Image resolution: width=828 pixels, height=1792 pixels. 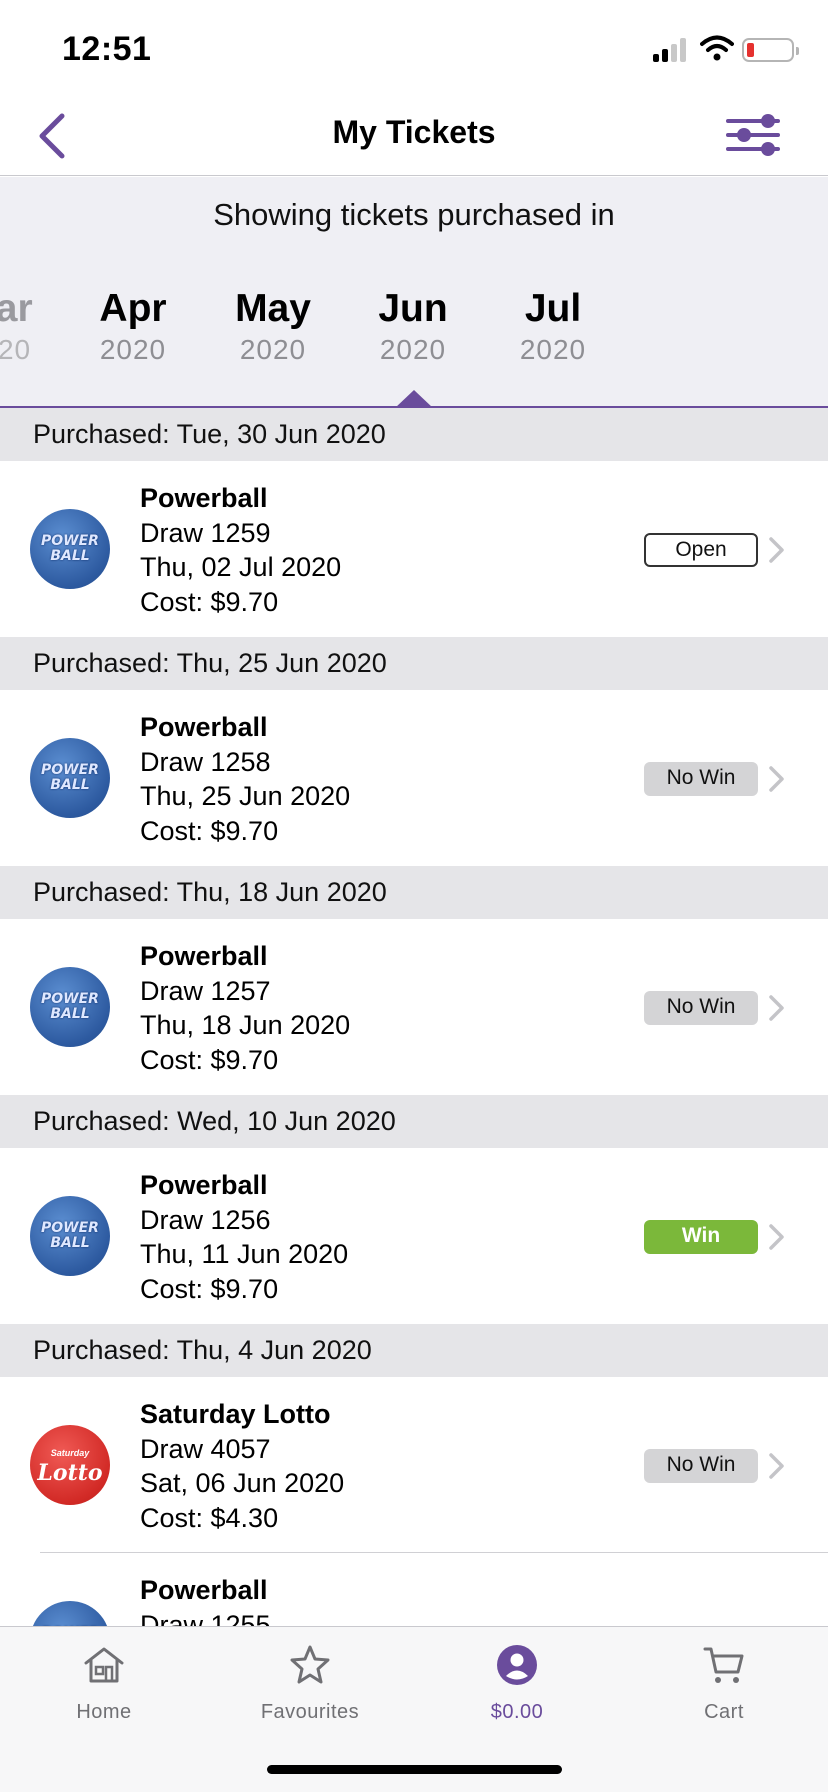 What do you see at coordinates (70, 1472) in the screenshot?
I see `logo-text-big: Lotto` at bounding box center [70, 1472].